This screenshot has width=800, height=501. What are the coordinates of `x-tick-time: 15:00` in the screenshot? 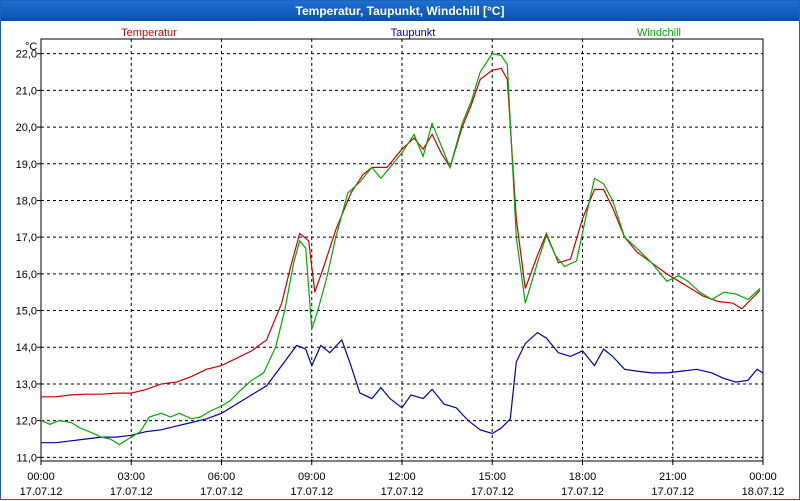 It's located at (492, 477).